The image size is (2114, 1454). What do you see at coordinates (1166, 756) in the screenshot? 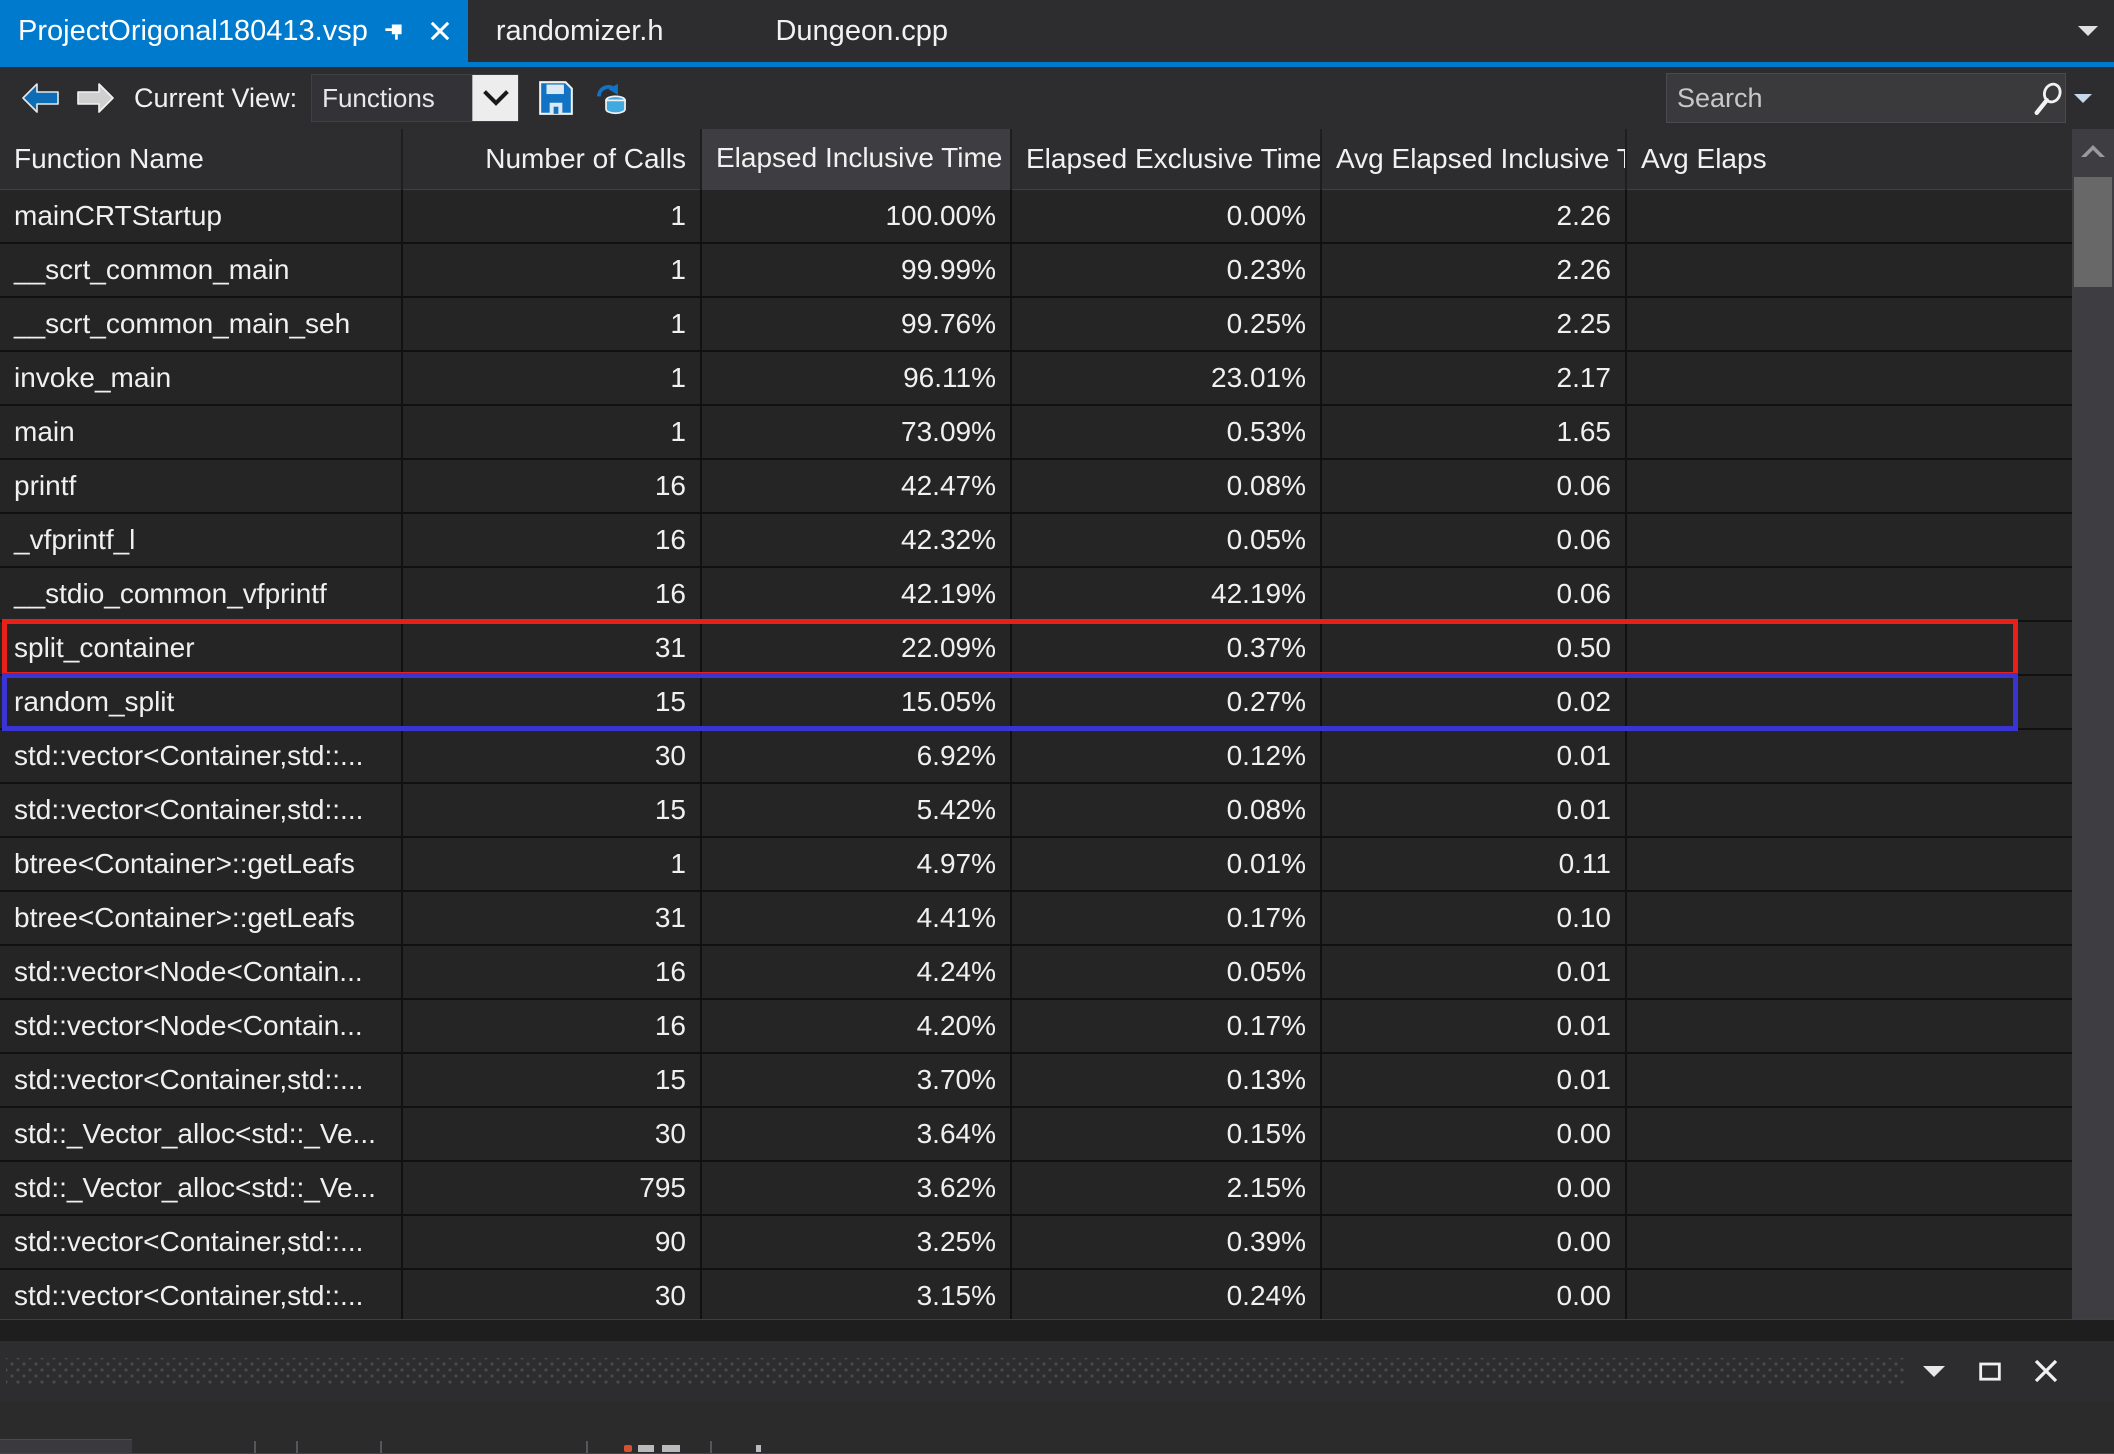
I see `cell-excl: 0.12%` at bounding box center [1166, 756].